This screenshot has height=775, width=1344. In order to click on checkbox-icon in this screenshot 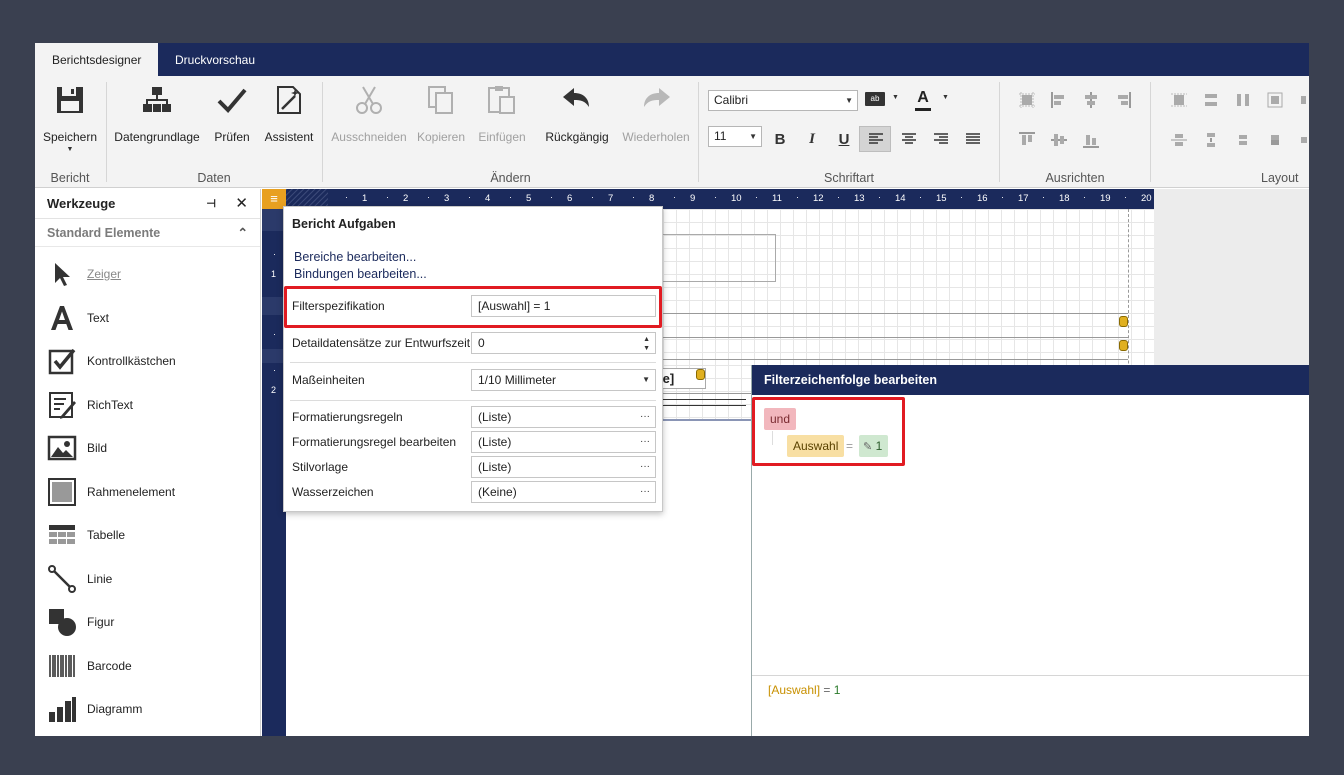, I will do `click(62, 361)`.